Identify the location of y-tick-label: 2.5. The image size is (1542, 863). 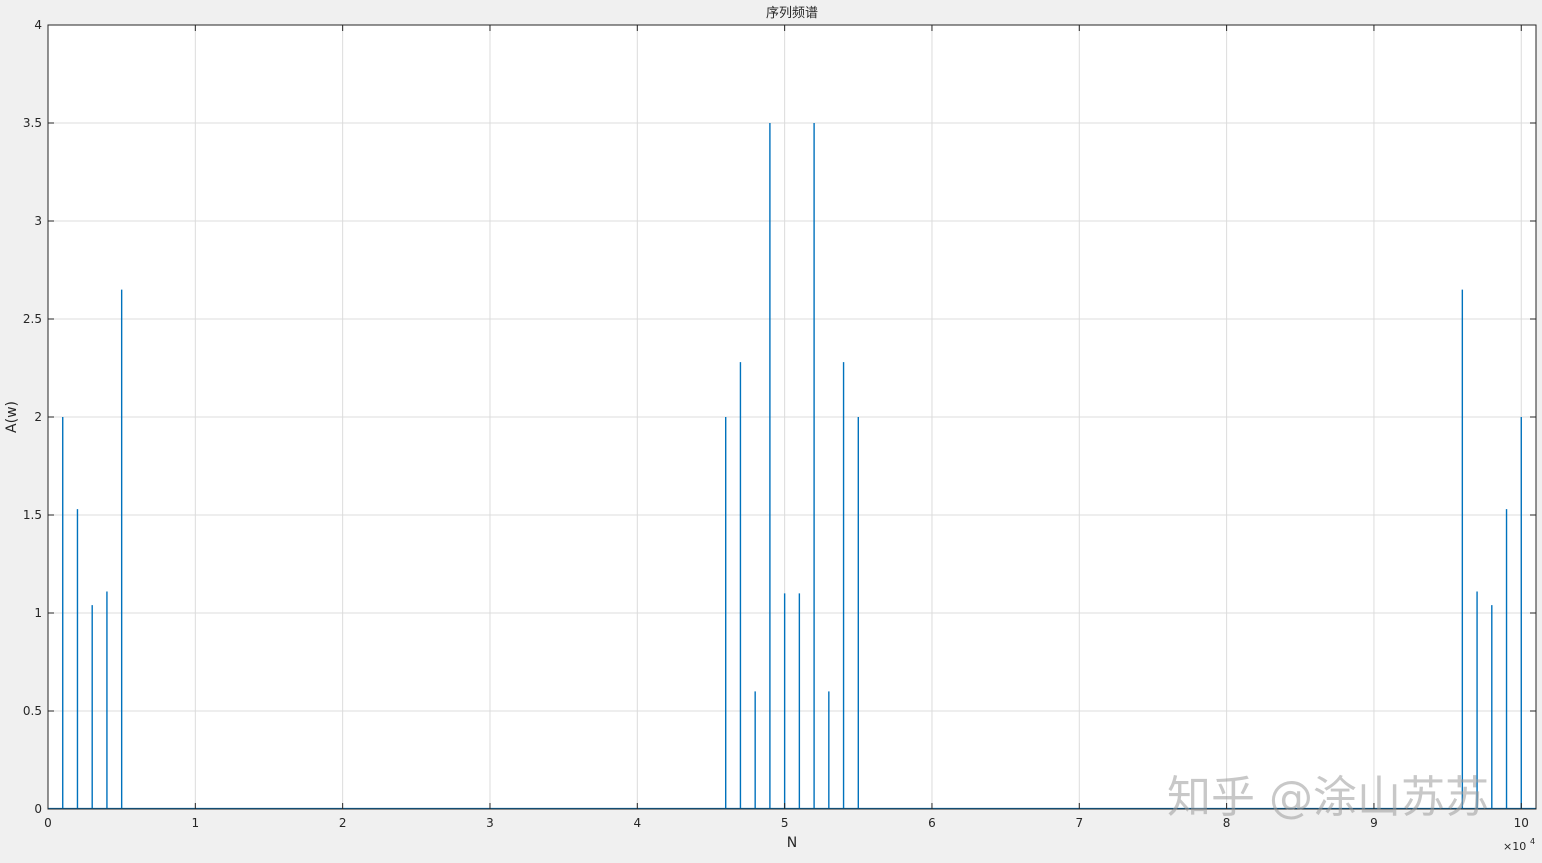
(32, 319).